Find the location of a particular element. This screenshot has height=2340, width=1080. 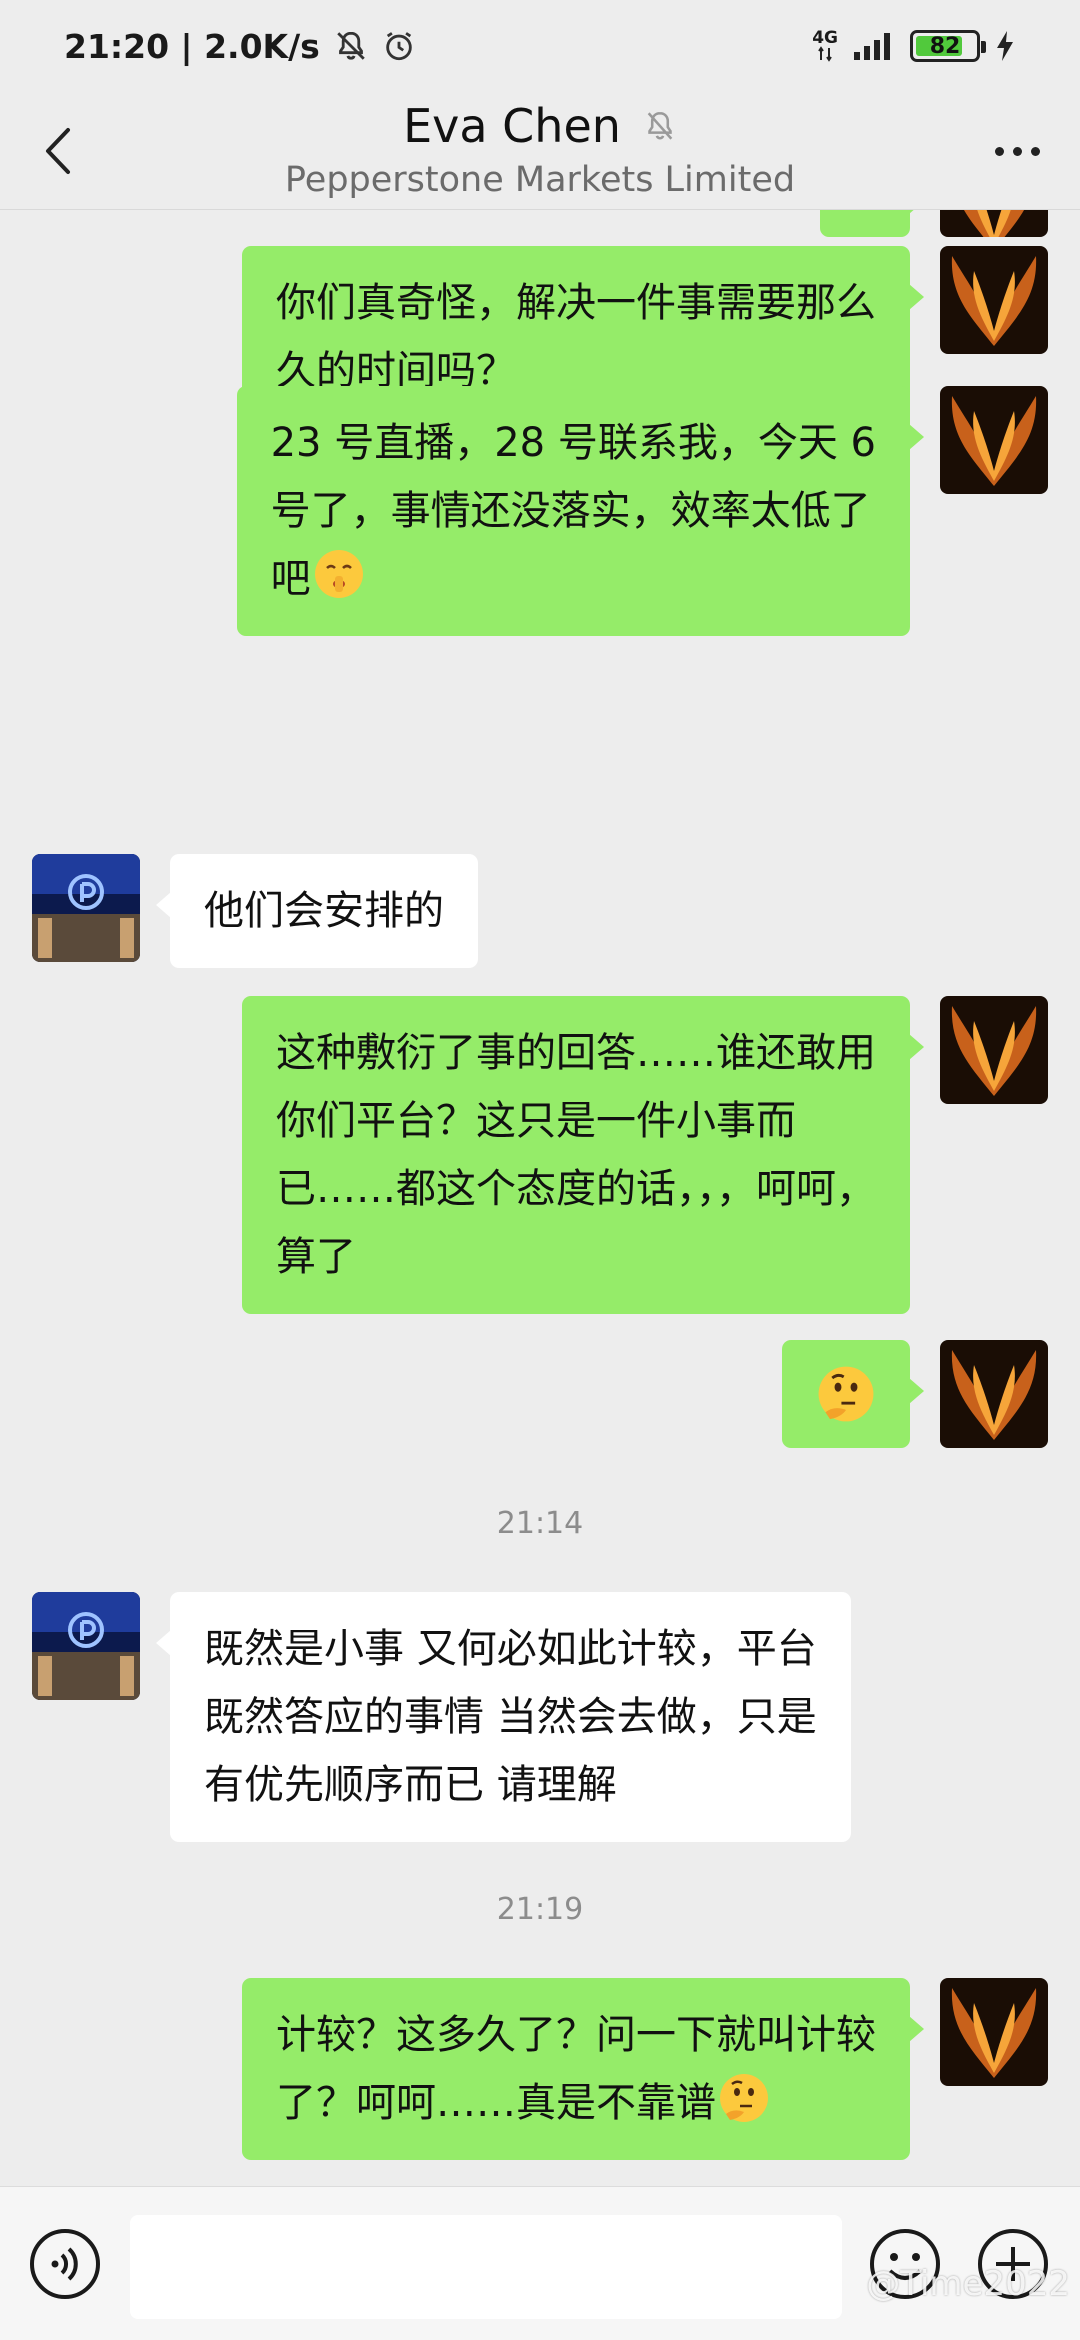

battery-percent: 82 is located at coordinates (945, 46).